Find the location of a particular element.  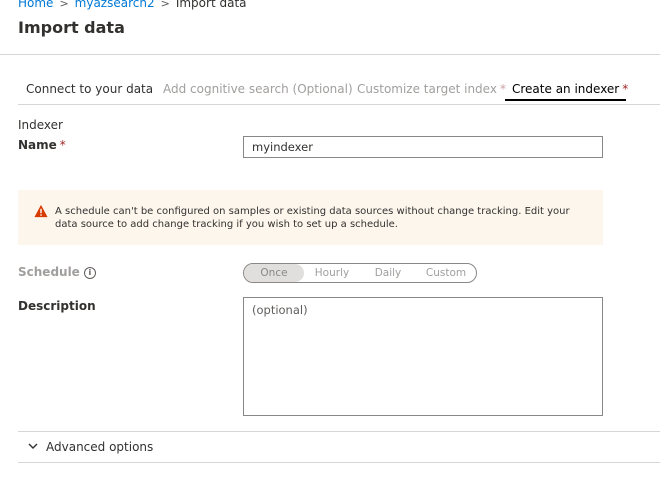

indexer-section-label: Indexer is located at coordinates (40, 125).